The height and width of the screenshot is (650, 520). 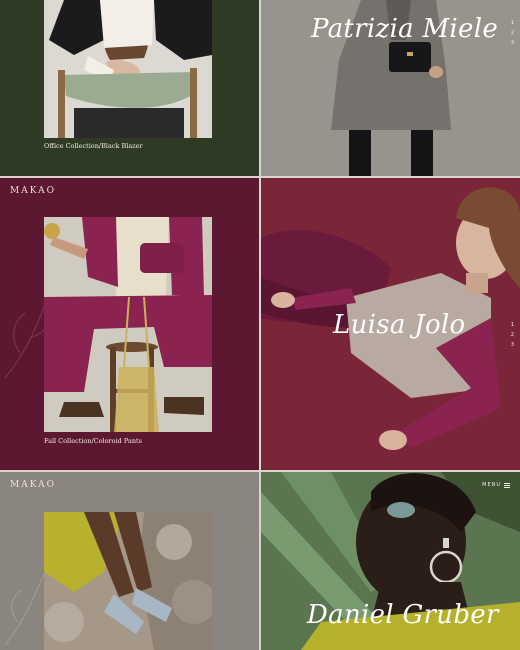 I want to click on column-divider, so click(x=260, y=325).